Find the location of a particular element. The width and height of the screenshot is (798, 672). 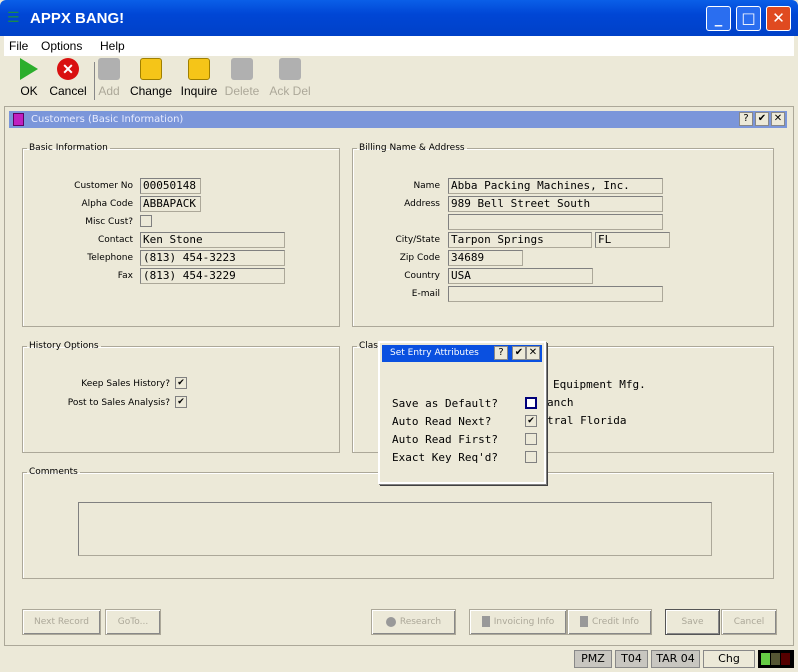

window-title: APPX BANG! is located at coordinates (77, 18).